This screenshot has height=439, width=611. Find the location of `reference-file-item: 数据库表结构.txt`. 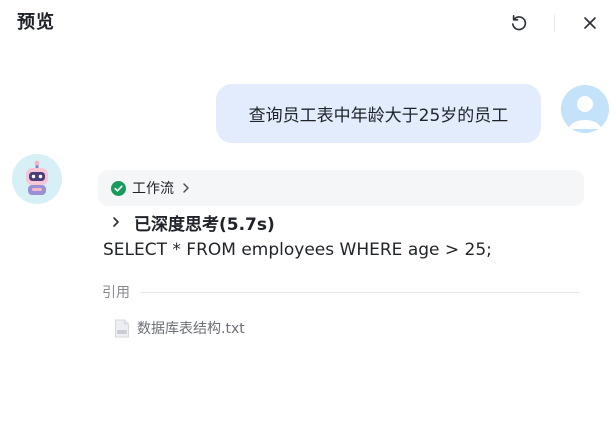

reference-file-item: 数据库表结构.txt is located at coordinates (179, 328).